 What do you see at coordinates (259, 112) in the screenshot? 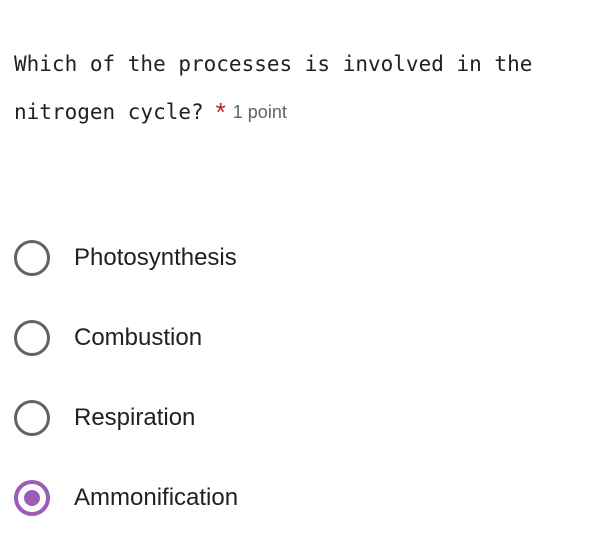
I see `point-value-label: 1 point` at bounding box center [259, 112].